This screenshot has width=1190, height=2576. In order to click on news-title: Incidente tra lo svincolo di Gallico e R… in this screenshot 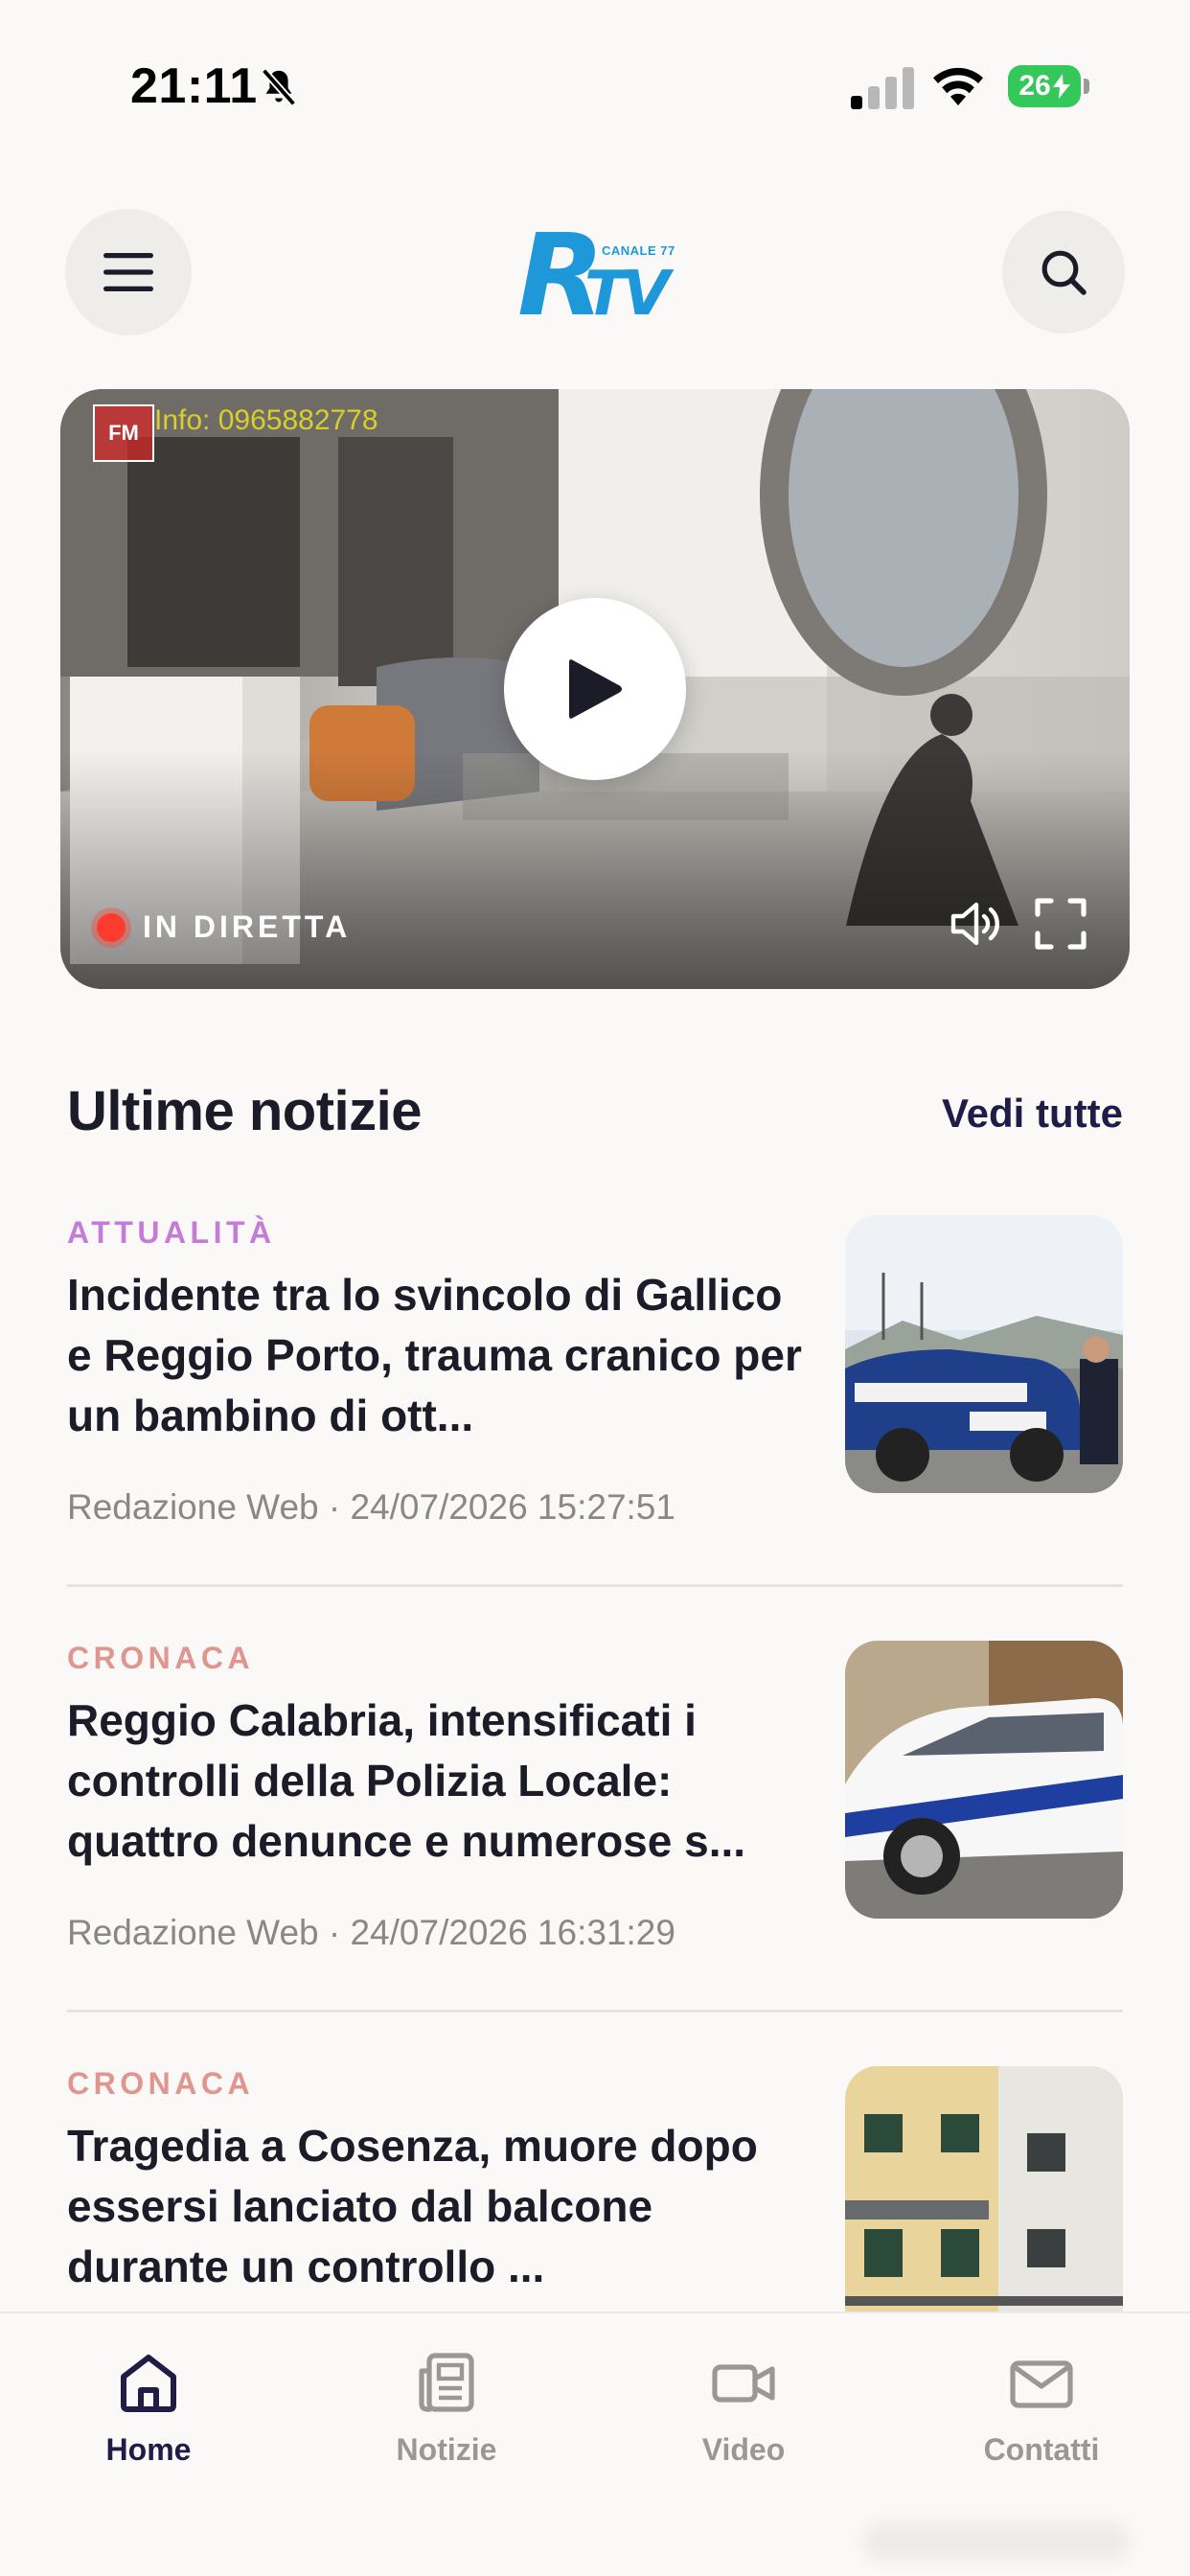, I will do `click(435, 1355)`.